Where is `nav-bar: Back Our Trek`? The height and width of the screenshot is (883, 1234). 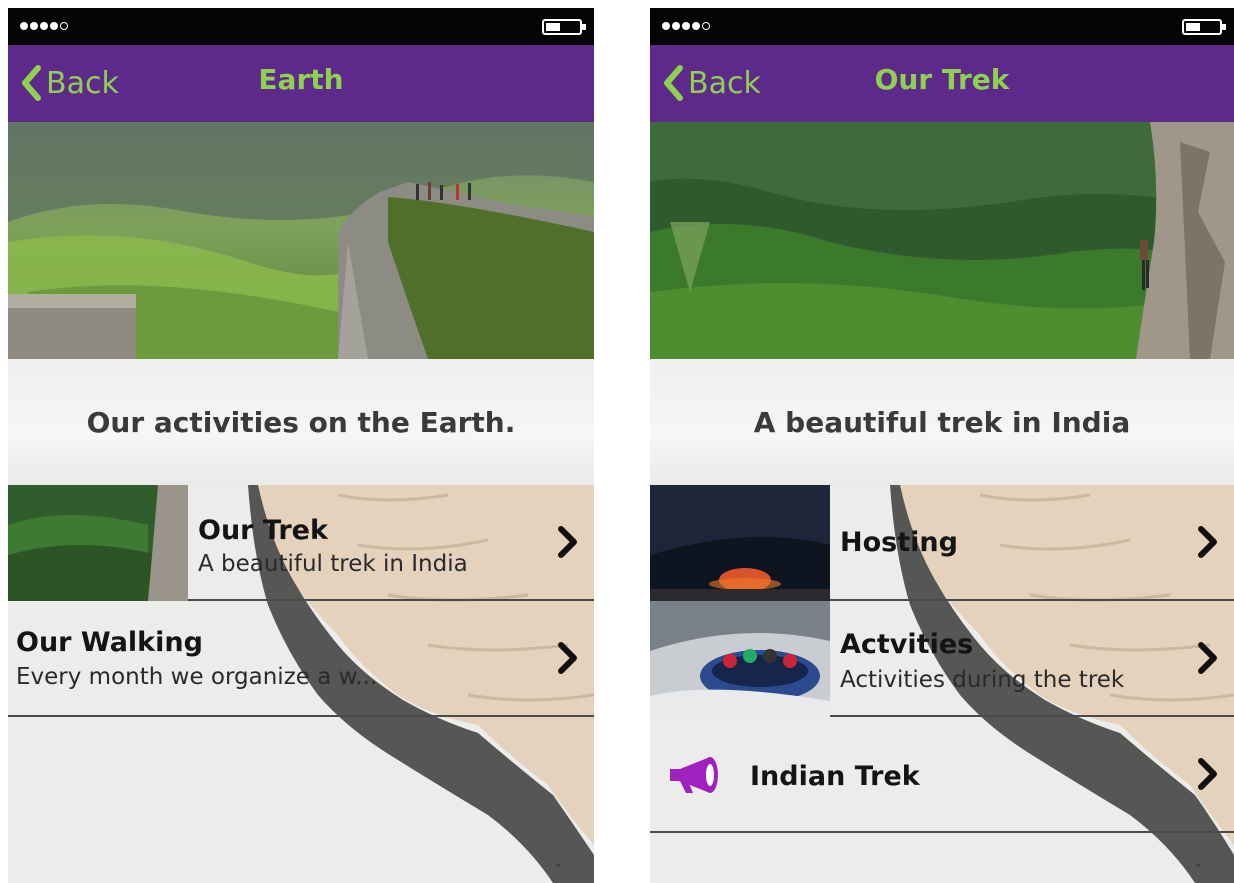 nav-bar: Back Our Trek is located at coordinates (942, 83).